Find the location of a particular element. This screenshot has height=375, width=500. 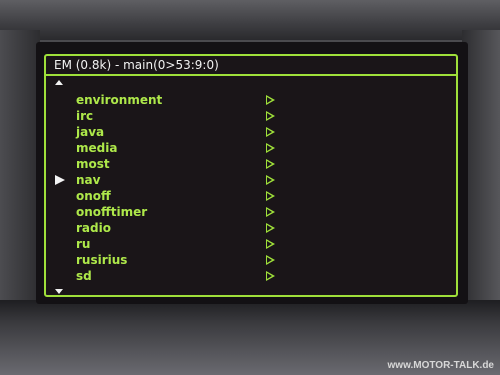

scroll-down-icon is located at coordinates (59, 291).